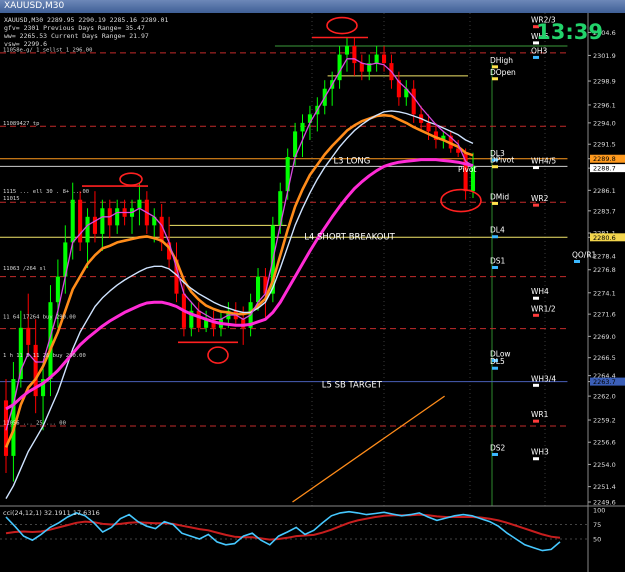  Describe the element at coordinates (498, 447) in the screenshot. I see `level-label: DS2` at that location.